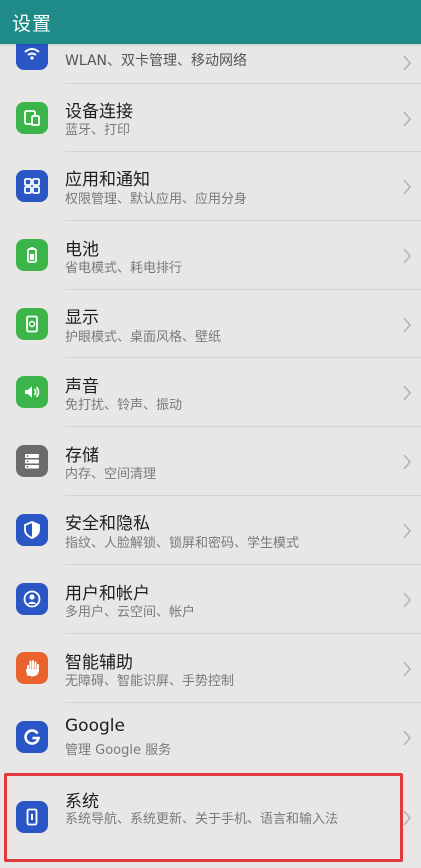 The width and height of the screenshot is (421, 868). I want to click on display-icon, so click(32, 324).